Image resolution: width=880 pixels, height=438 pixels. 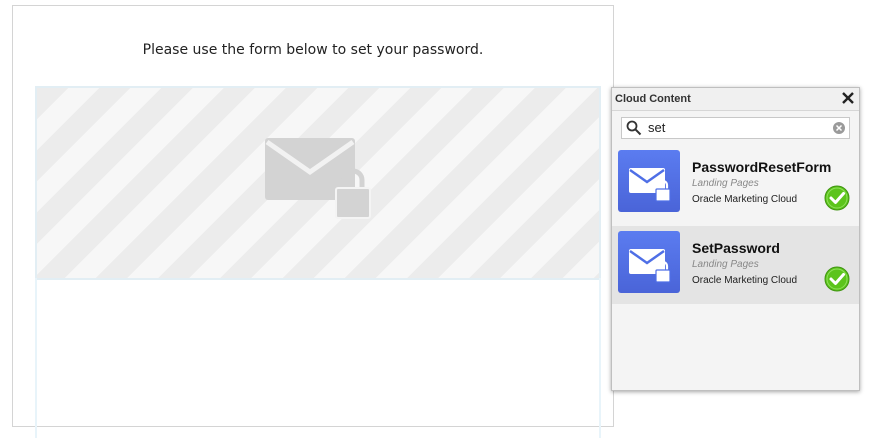 What do you see at coordinates (653, 99) in the screenshot?
I see `panel-title: Cloud Content` at bounding box center [653, 99].